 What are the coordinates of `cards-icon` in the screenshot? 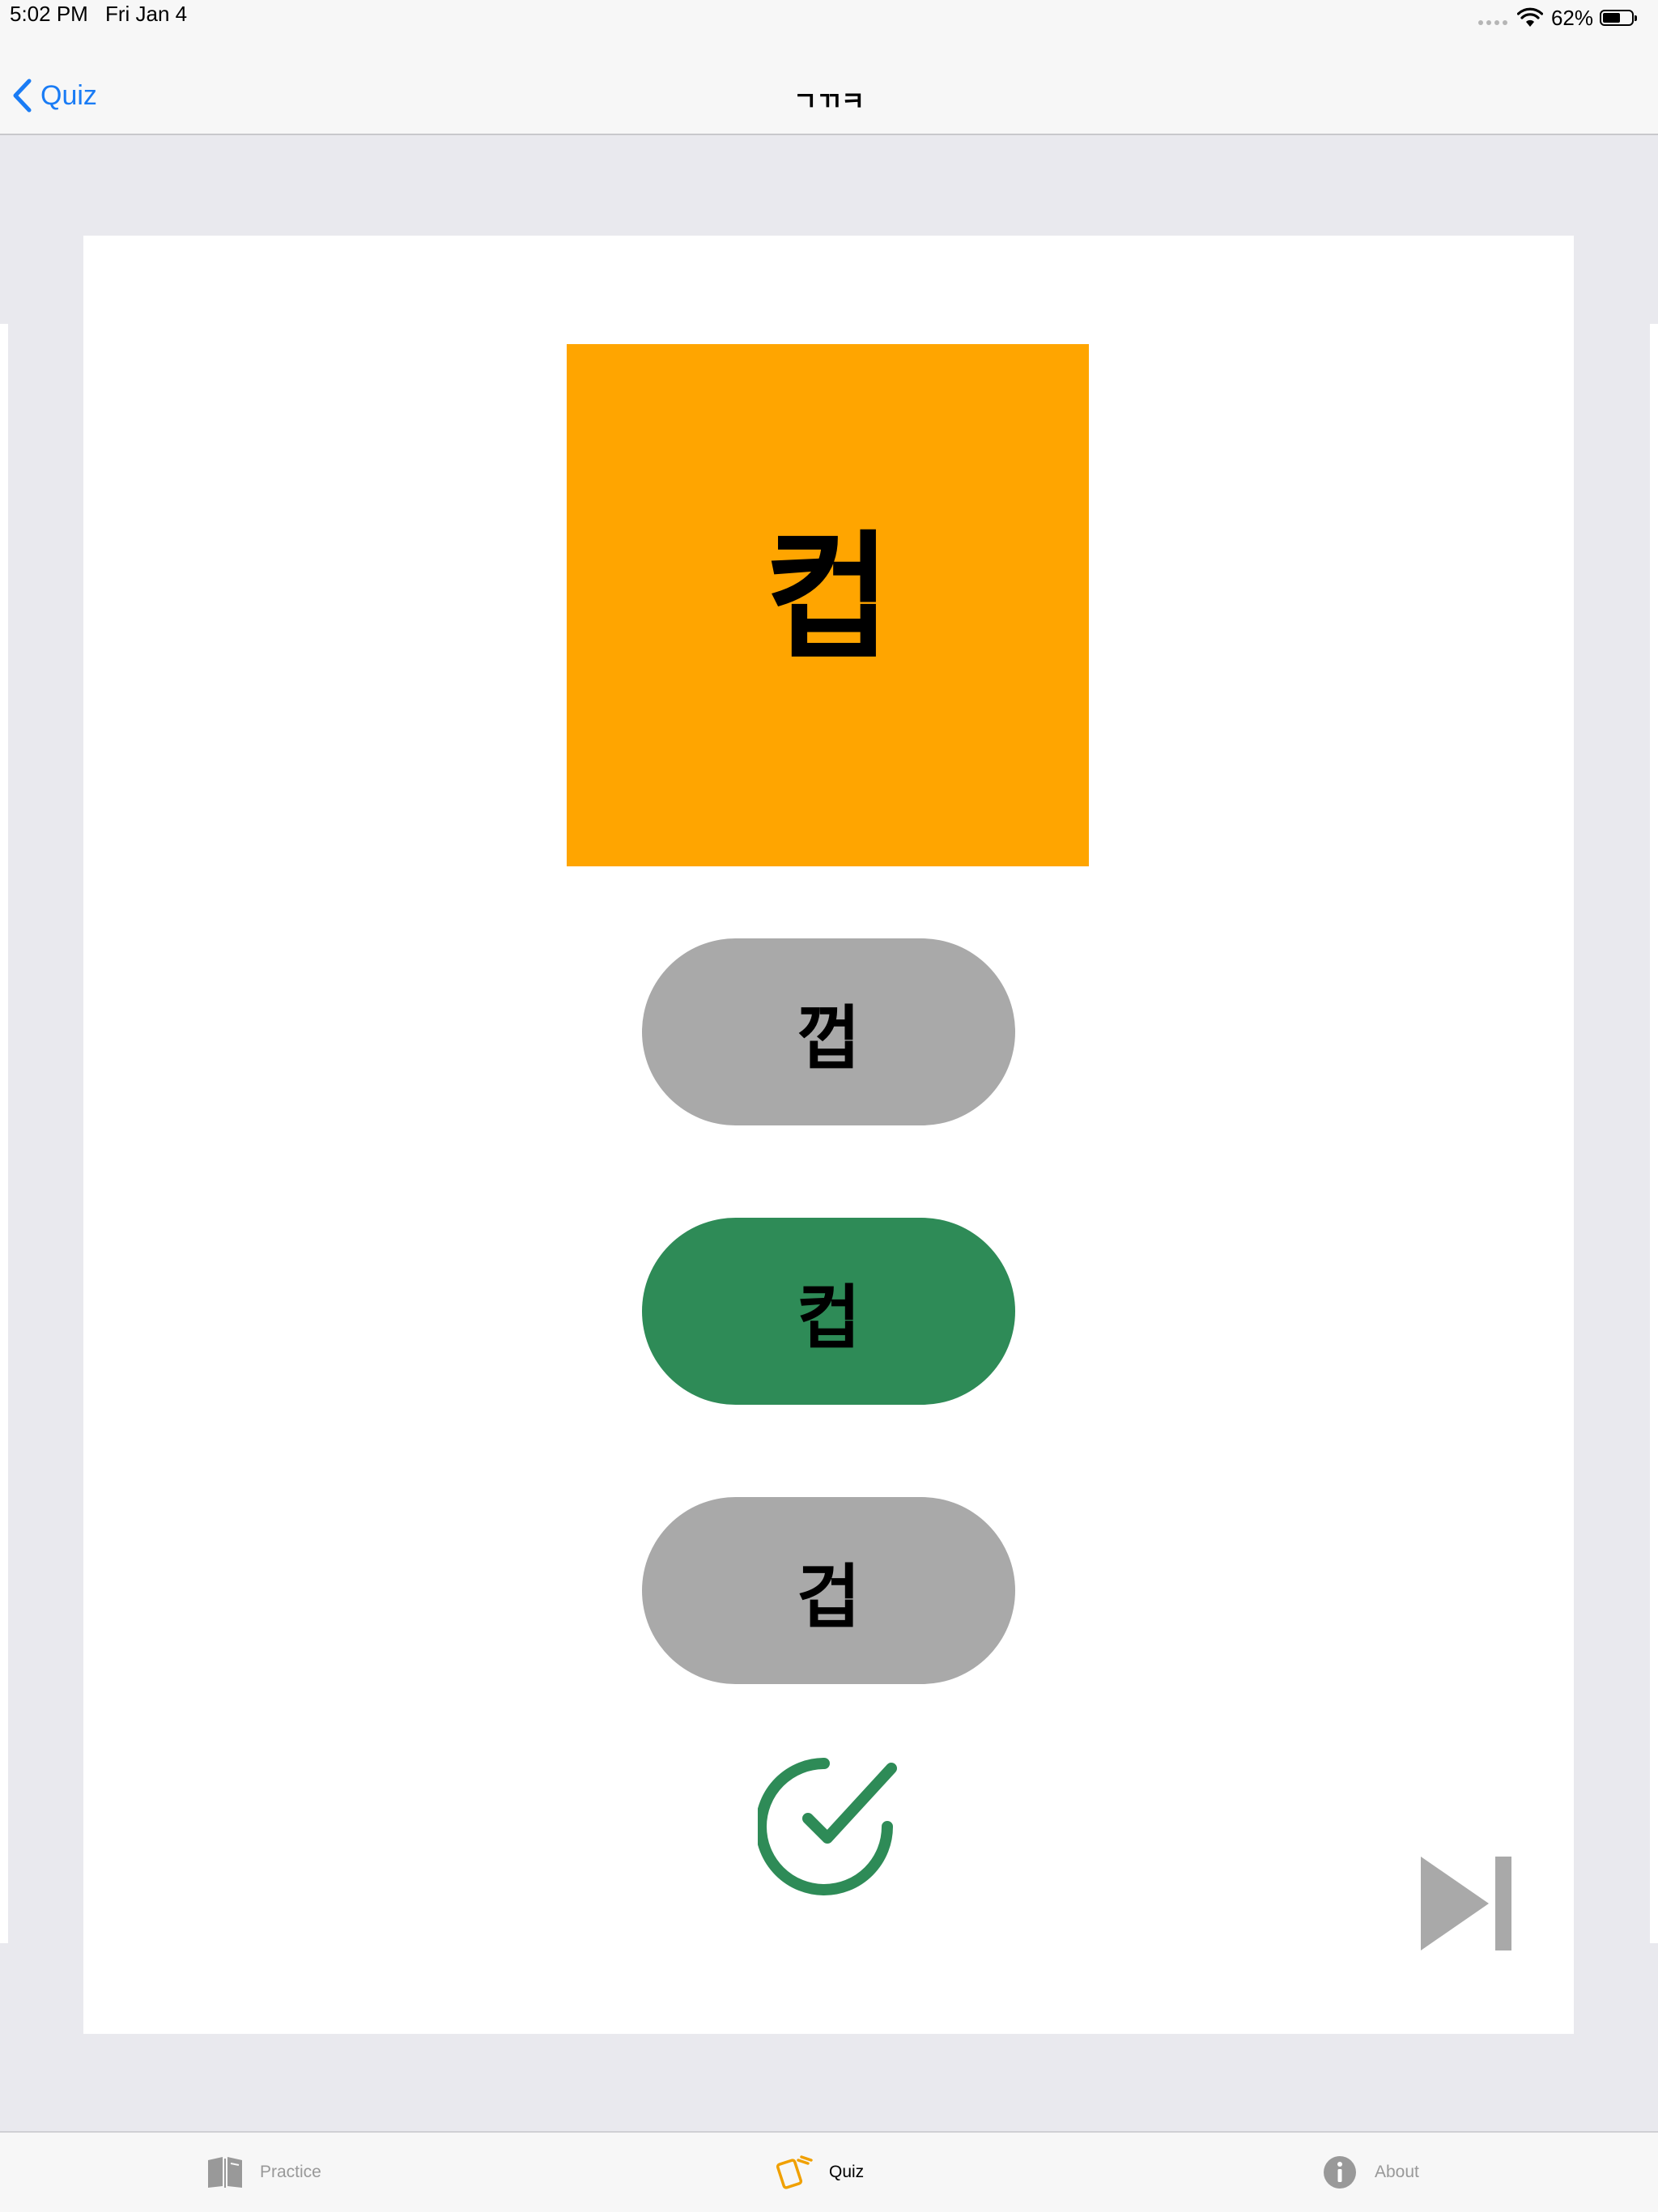 It's located at (794, 2172).